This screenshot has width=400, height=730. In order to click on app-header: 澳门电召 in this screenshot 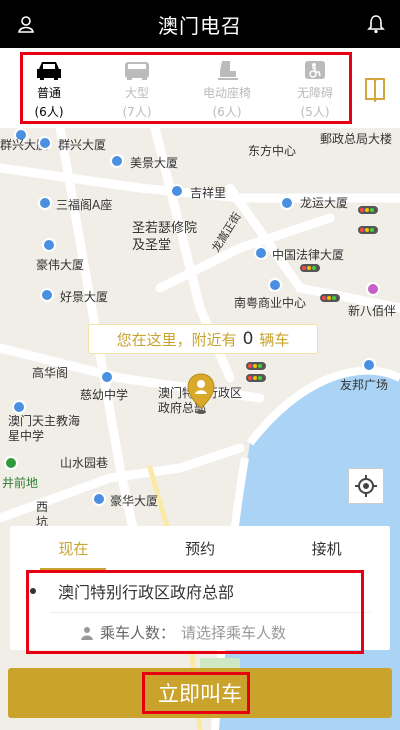, I will do `click(200, 24)`.